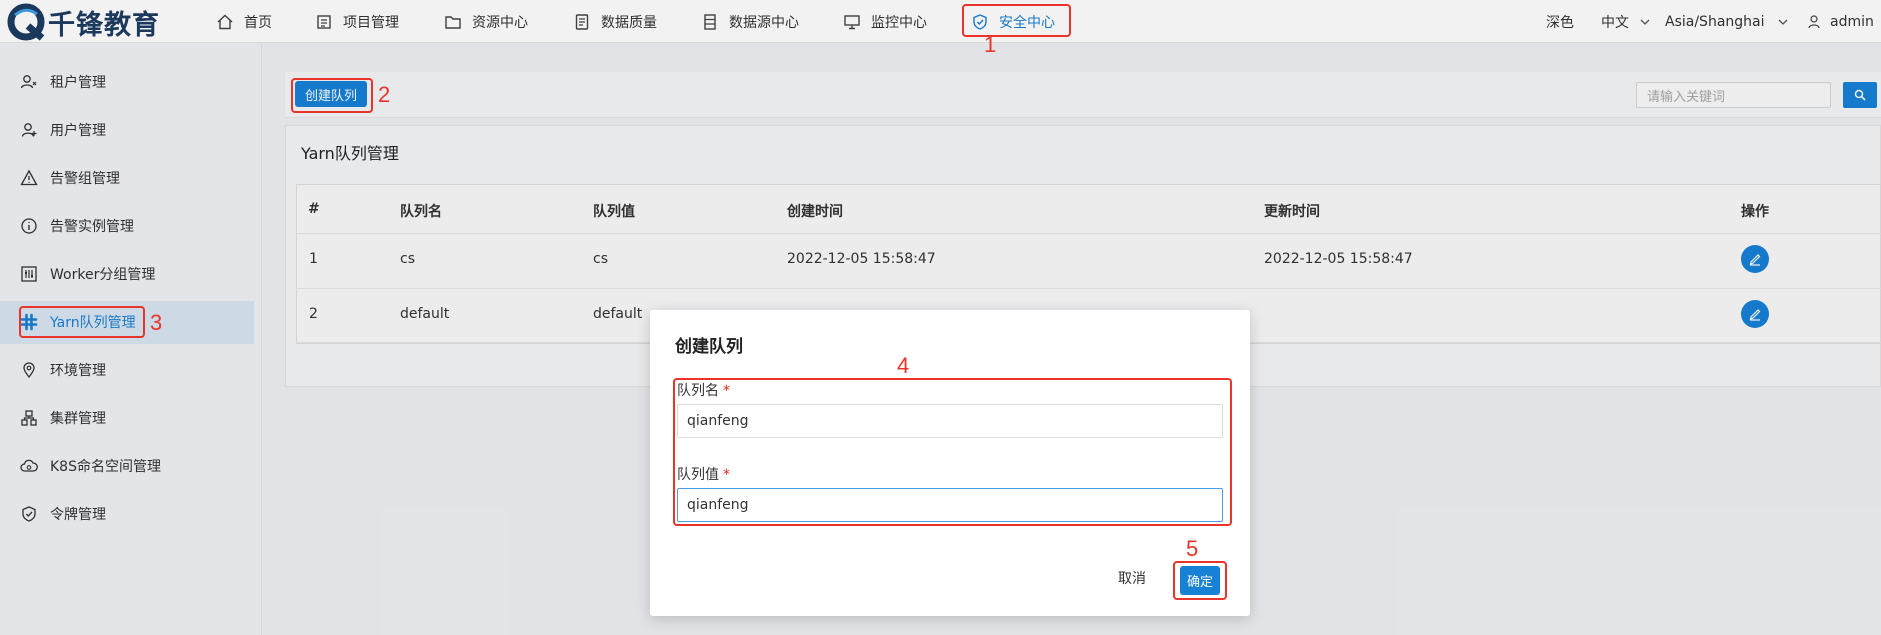 Image resolution: width=1881 pixels, height=635 pixels. What do you see at coordinates (903, 365) in the screenshot?
I see `annotation-number-4: 4` at bounding box center [903, 365].